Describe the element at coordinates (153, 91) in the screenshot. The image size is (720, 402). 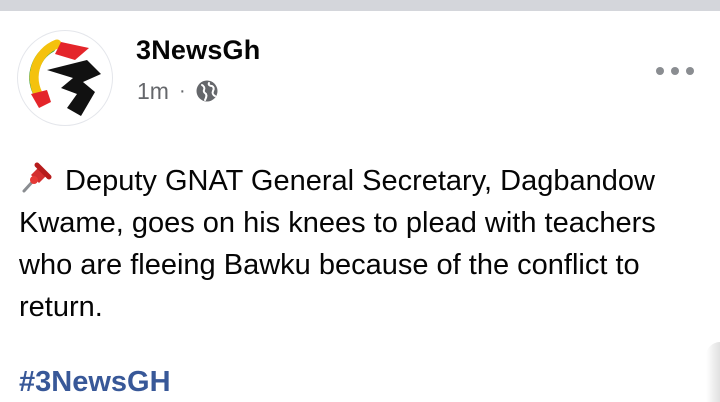
I see `post-timestamp: 1m` at that location.